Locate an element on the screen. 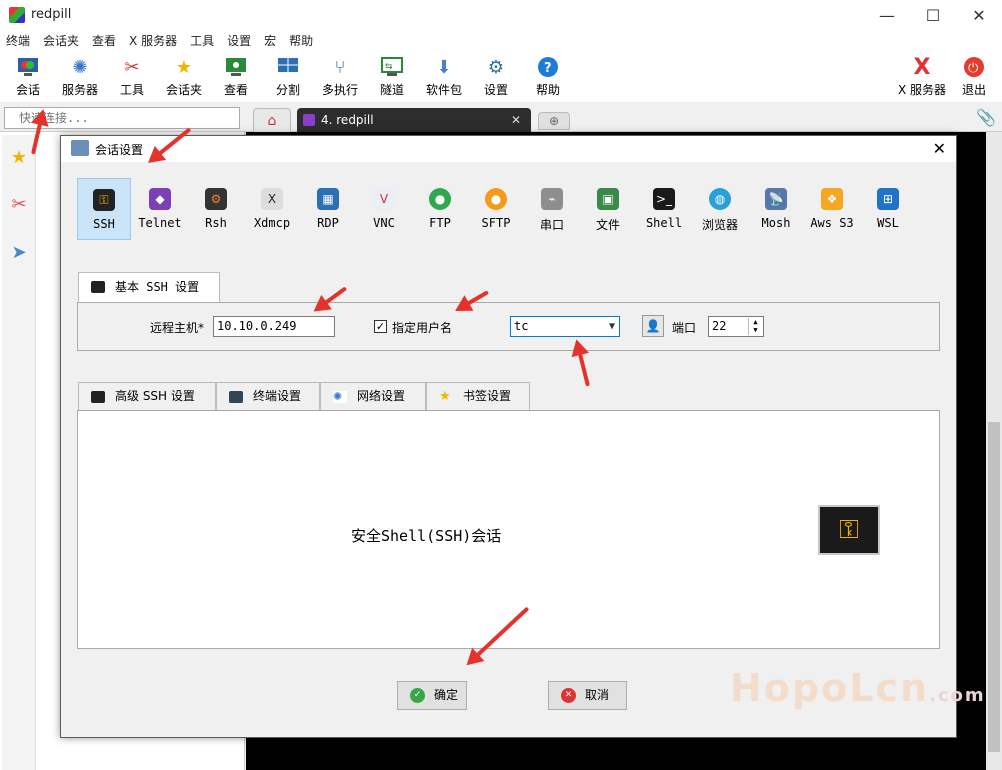 The height and width of the screenshot is (770, 1002). session-type-rdp: ▦ RDP is located at coordinates (328, 209).